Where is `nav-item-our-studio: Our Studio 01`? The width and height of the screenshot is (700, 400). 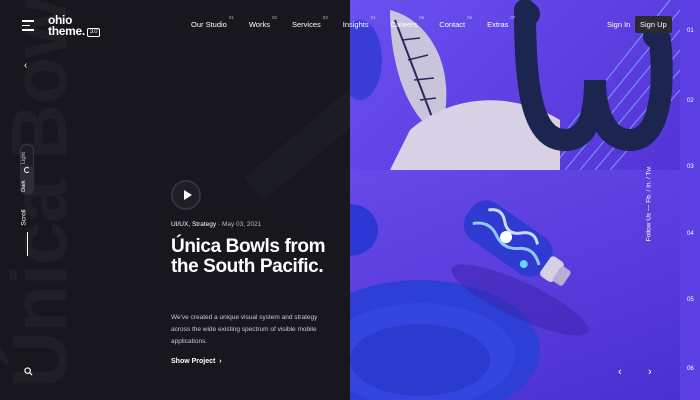 nav-item-our-studio: Our Studio 01 is located at coordinates (212, 22).